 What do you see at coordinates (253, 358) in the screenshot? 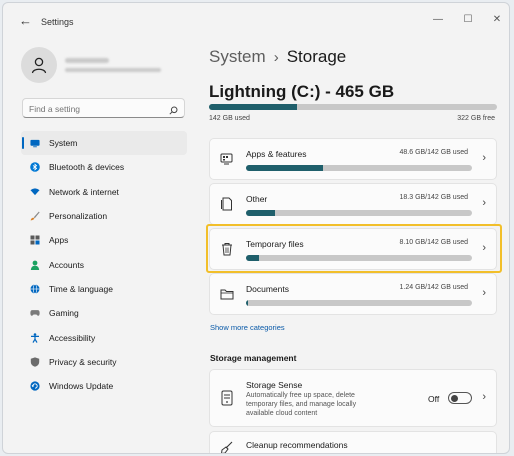
I see `storage-management-heading: Storage management` at bounding box center [253, 358].